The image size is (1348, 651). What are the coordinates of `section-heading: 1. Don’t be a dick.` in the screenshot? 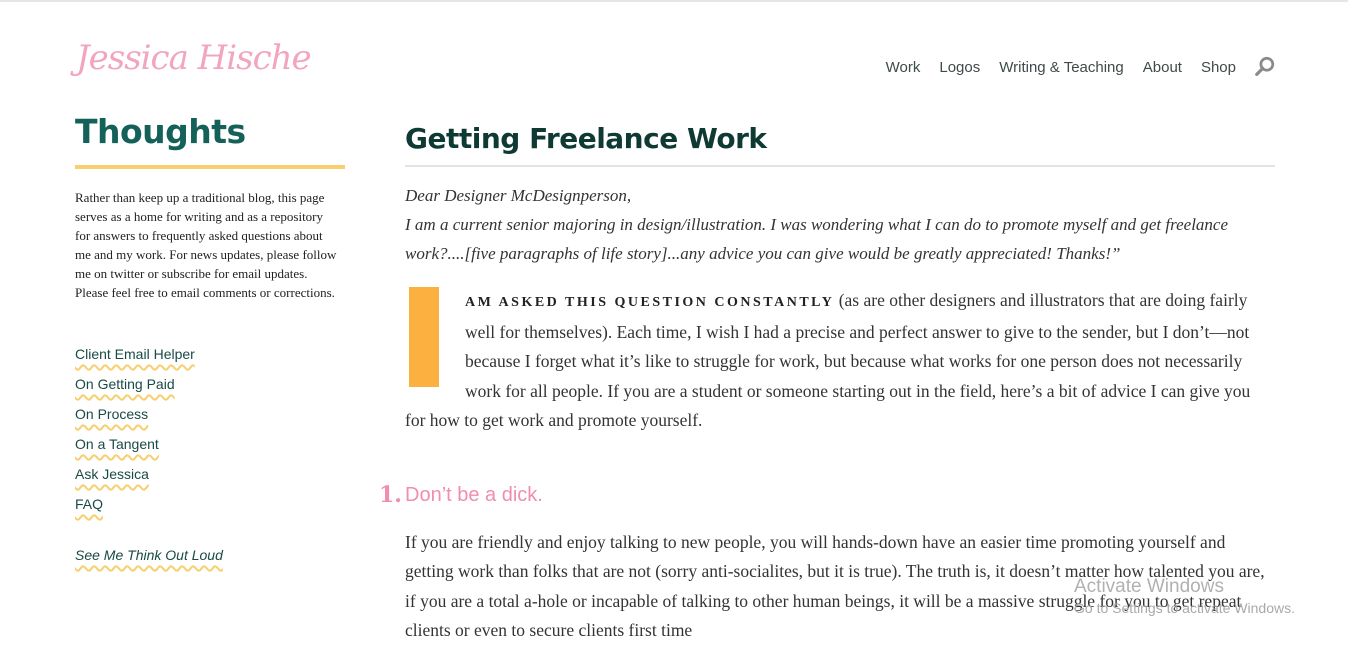 It's located at (827, 497).